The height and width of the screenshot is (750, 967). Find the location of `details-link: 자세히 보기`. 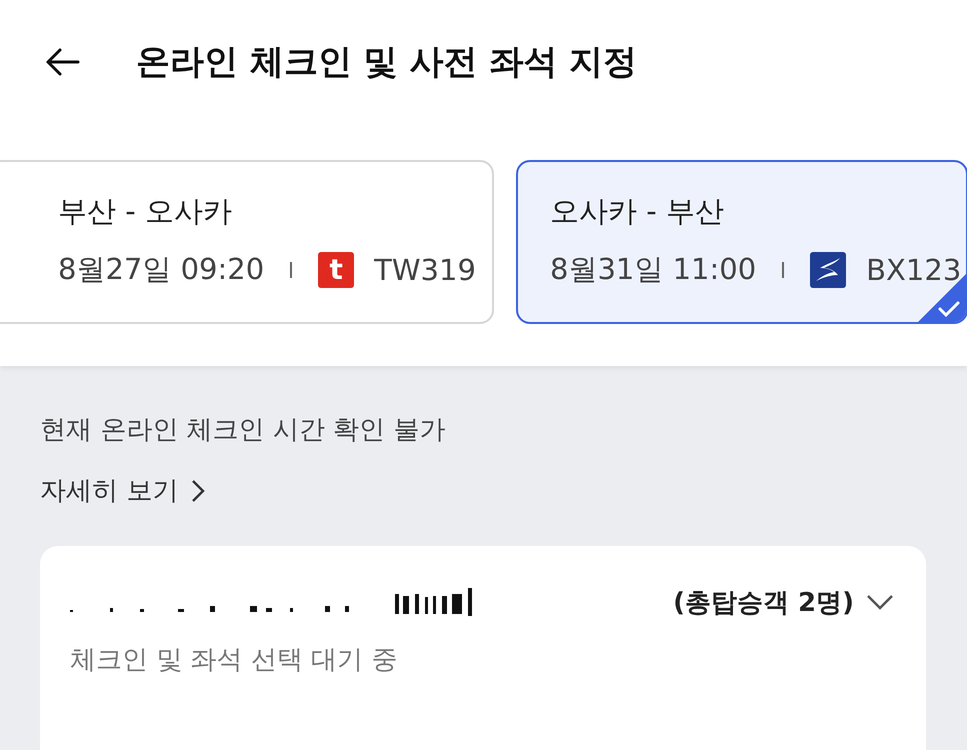

details-link: 자세히 보기 is located at coordinates (123, 490).